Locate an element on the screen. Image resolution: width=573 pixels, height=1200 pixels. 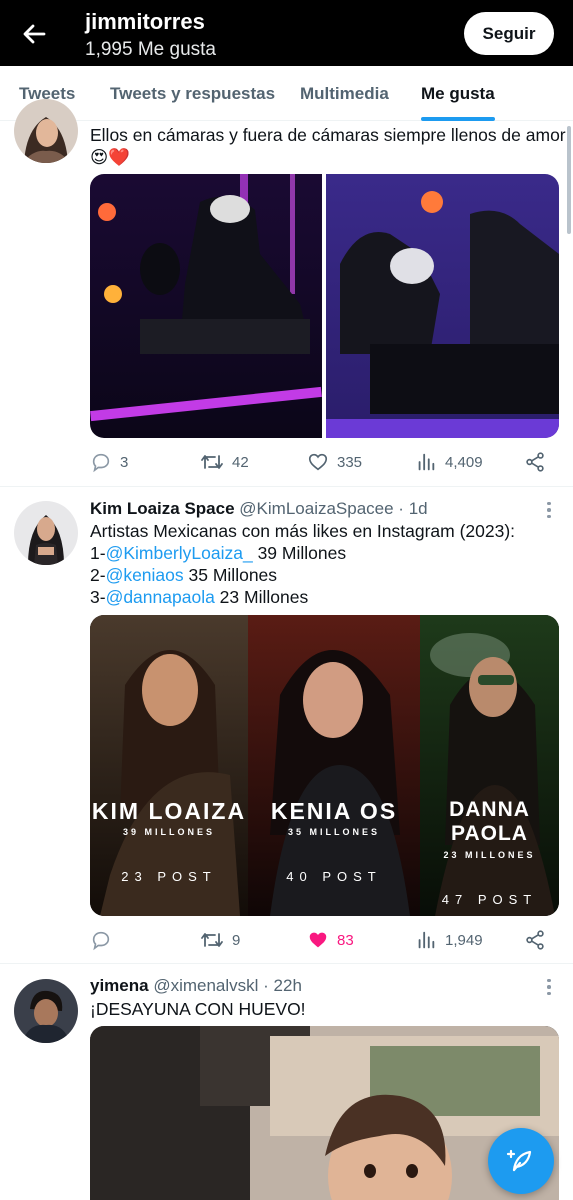
panel-kenia: KENIA OS 35 MILLONES 40 POST is located at coordinates (334, 841).